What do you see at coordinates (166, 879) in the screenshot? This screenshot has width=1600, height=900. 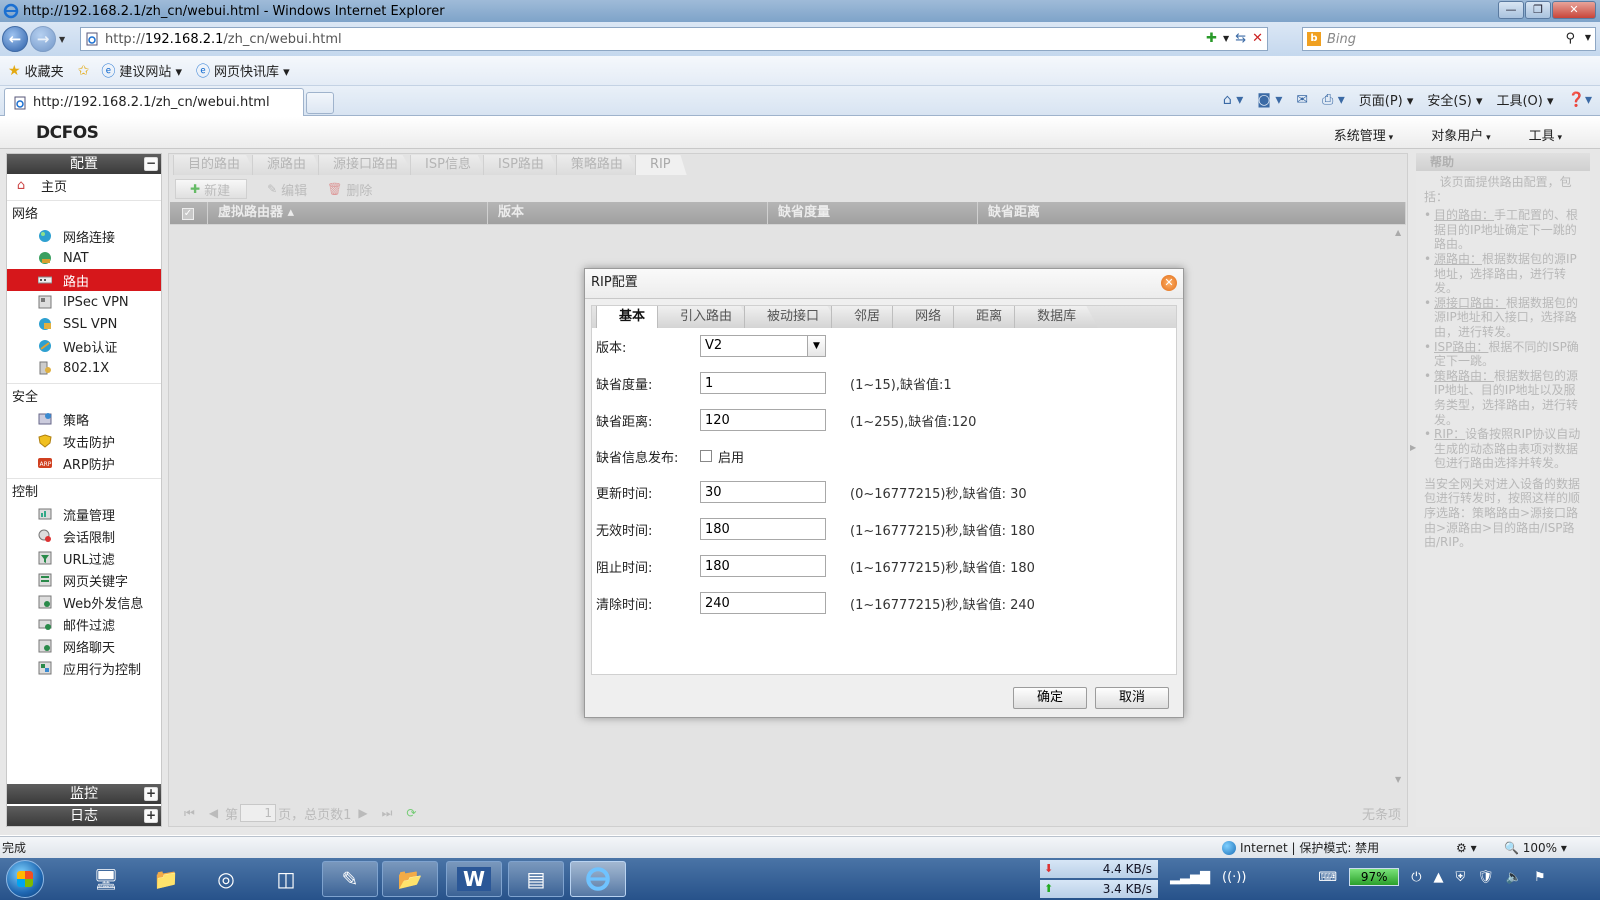 I see `taskbar-folder-icon: 📁` at bounding box center [166, 879].